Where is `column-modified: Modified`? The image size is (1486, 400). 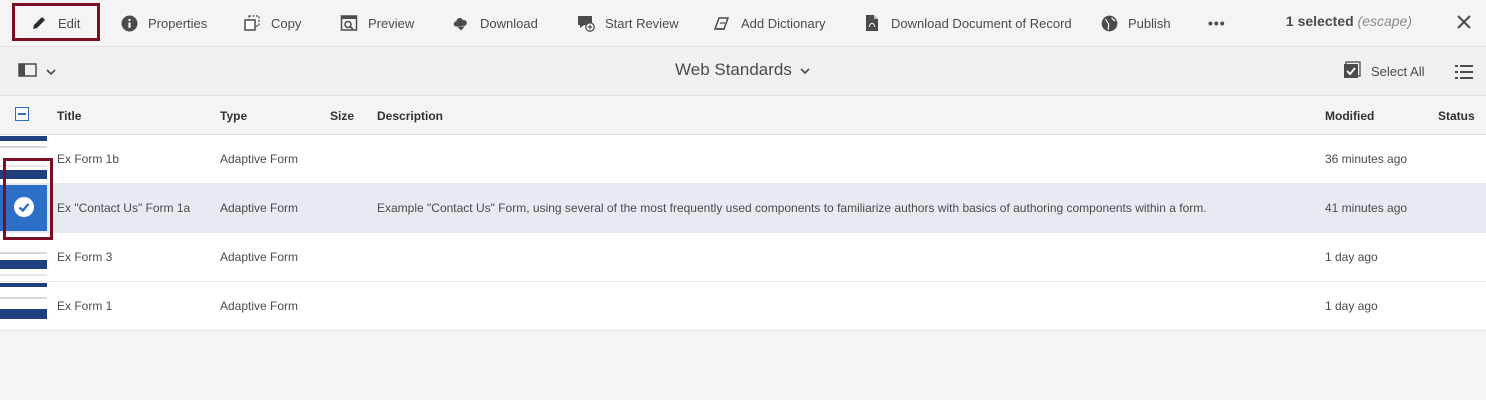 column-modified: Modified is located at coordinates (1349, 116).